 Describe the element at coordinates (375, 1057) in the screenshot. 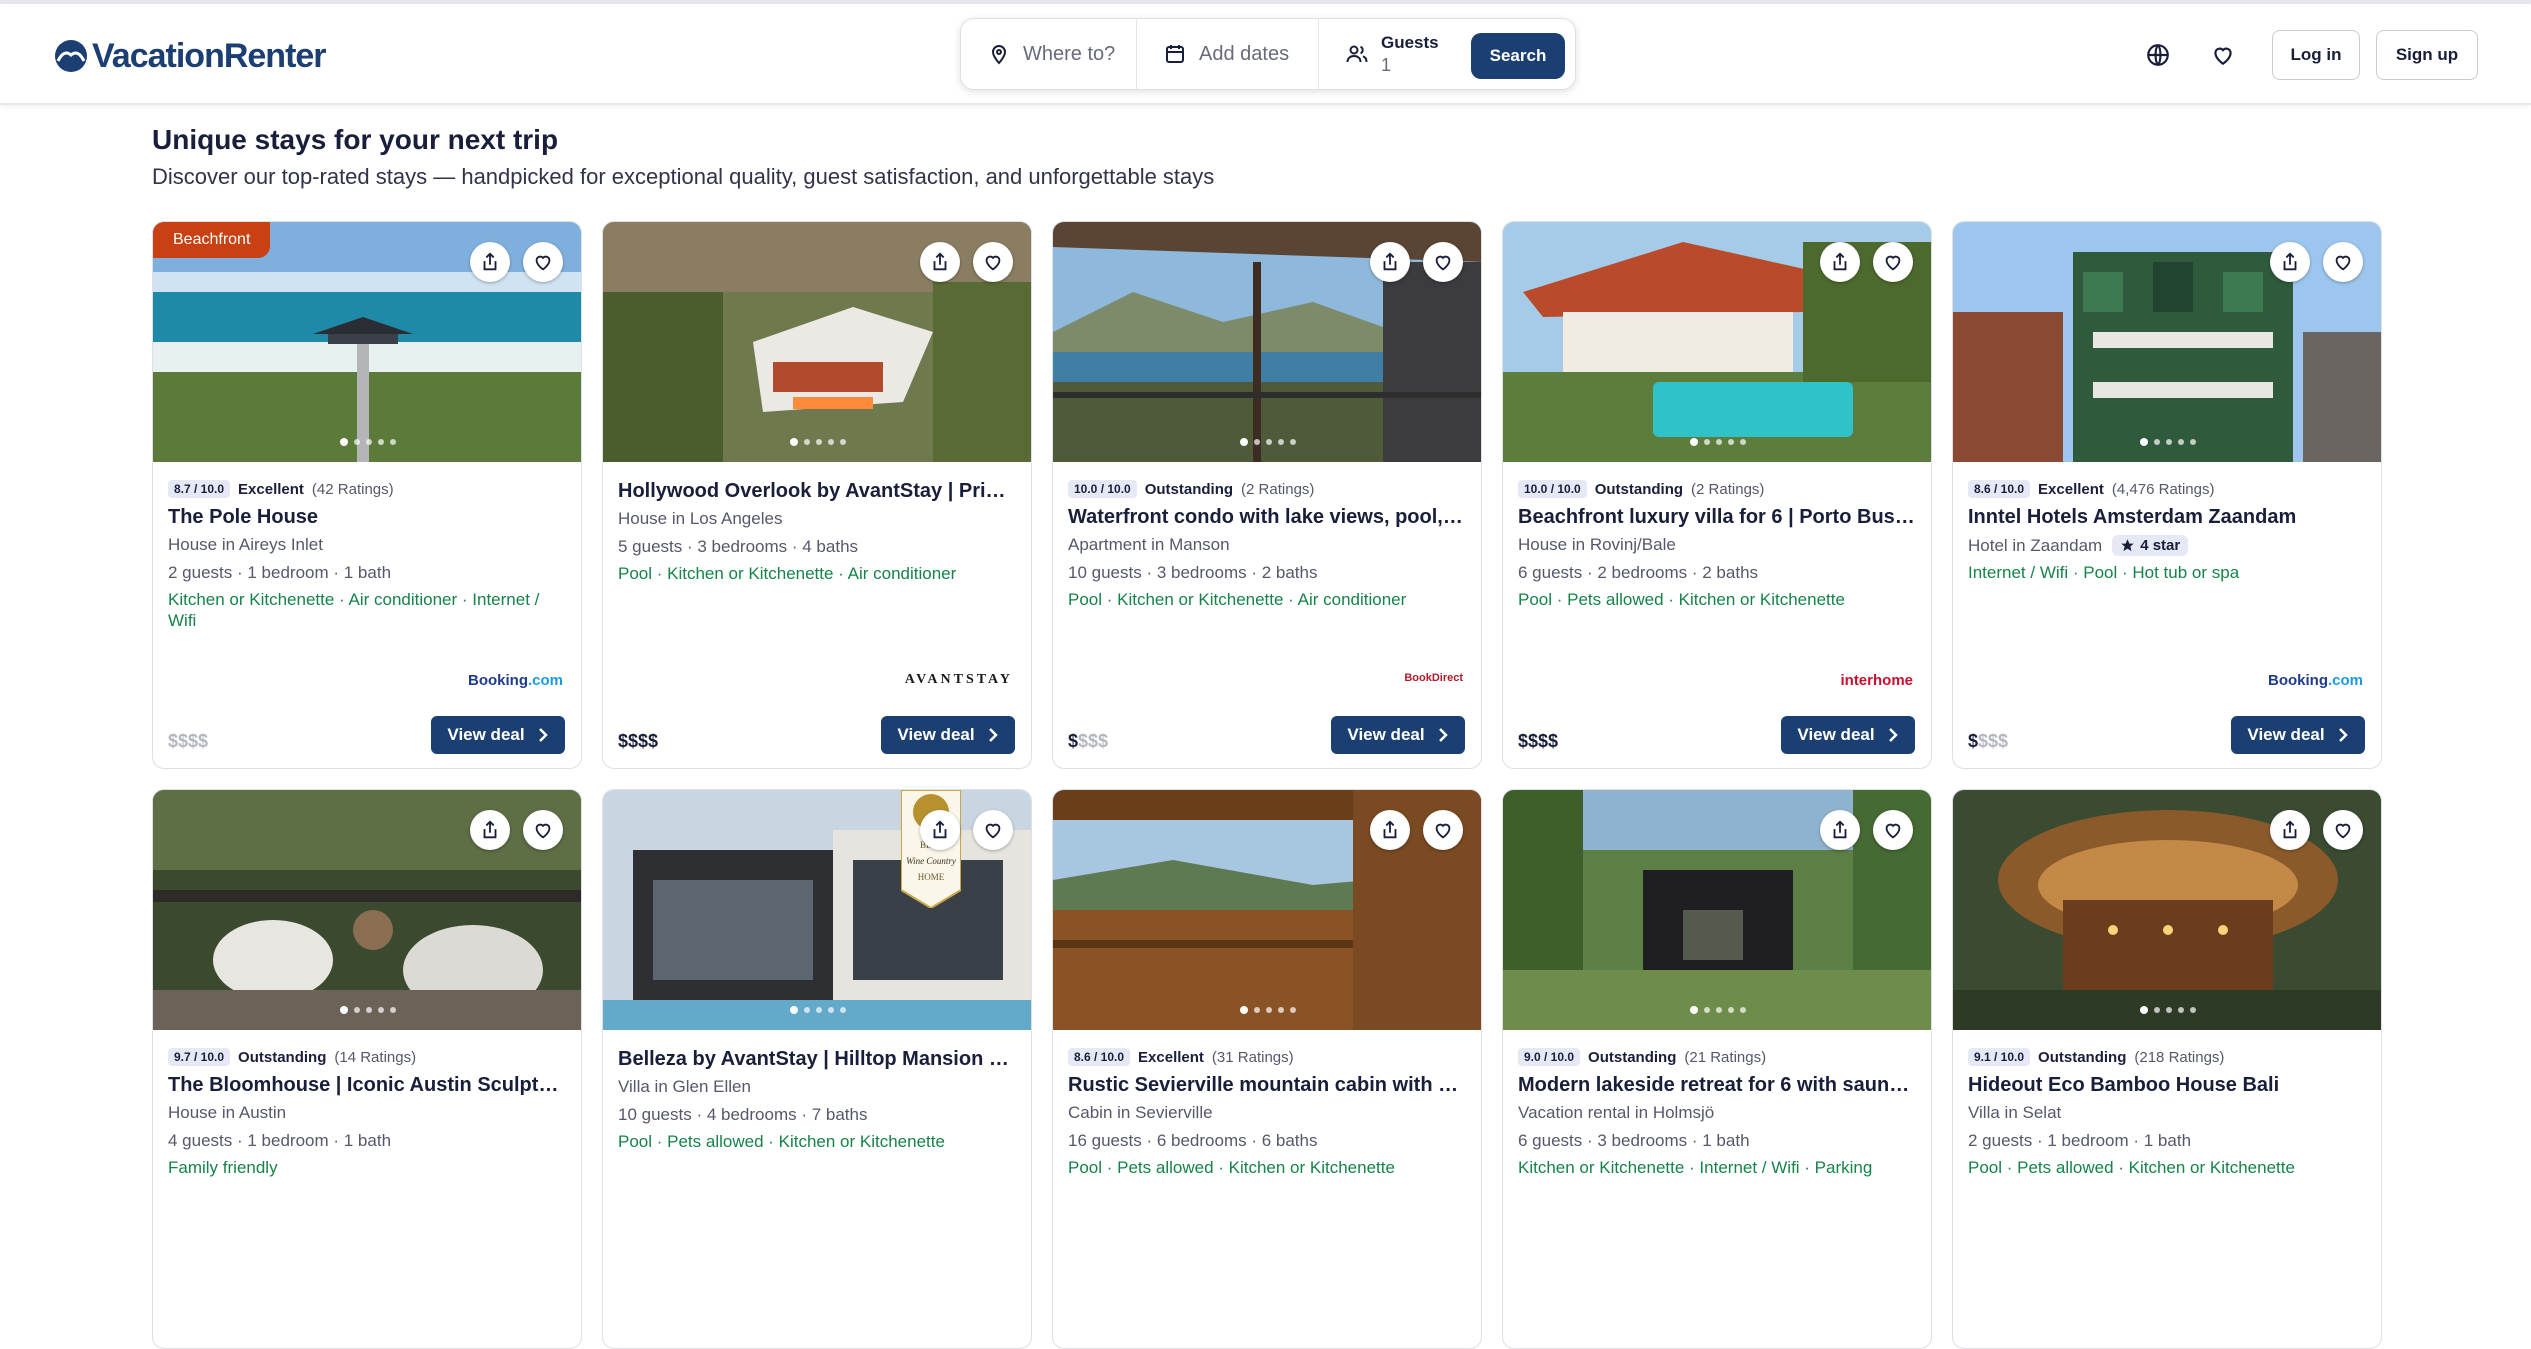

I see `rating-count: (14 Ratings)` at that location.